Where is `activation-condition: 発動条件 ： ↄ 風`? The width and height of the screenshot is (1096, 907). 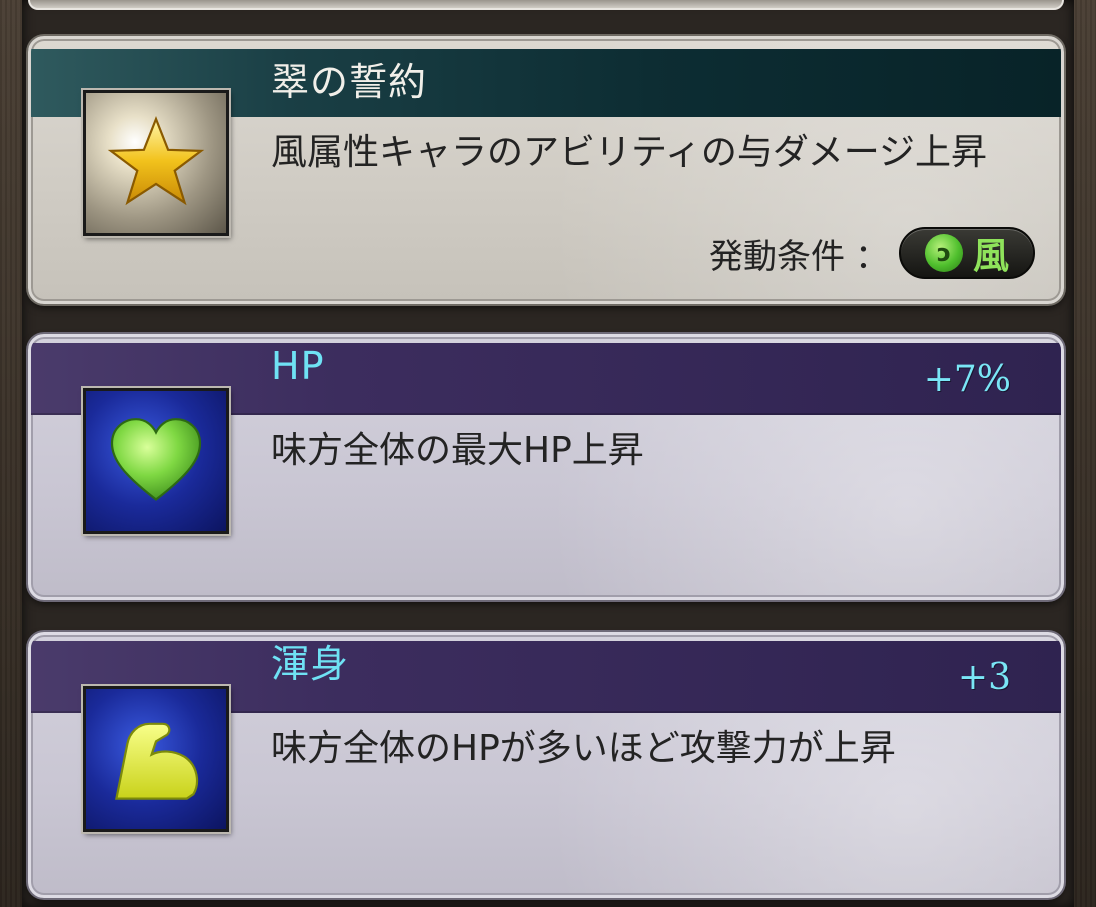
activation-condition: 発動条件 ： ↄ 風 is located at coordinates (872, 253).